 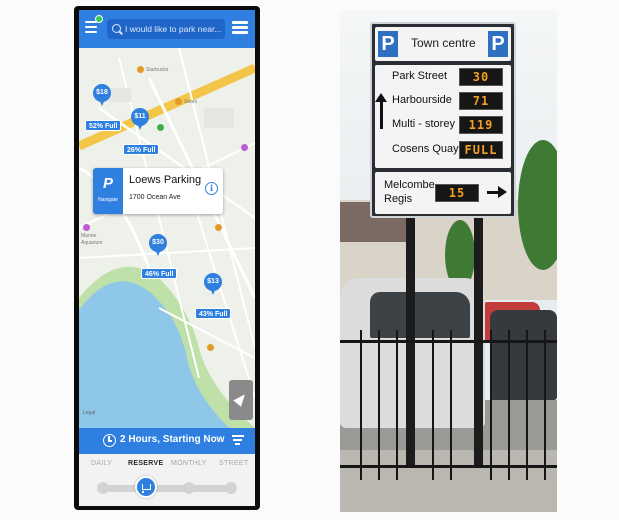 I want to click on pin-occupancy: 43% Full, so click(x=213, y=313).